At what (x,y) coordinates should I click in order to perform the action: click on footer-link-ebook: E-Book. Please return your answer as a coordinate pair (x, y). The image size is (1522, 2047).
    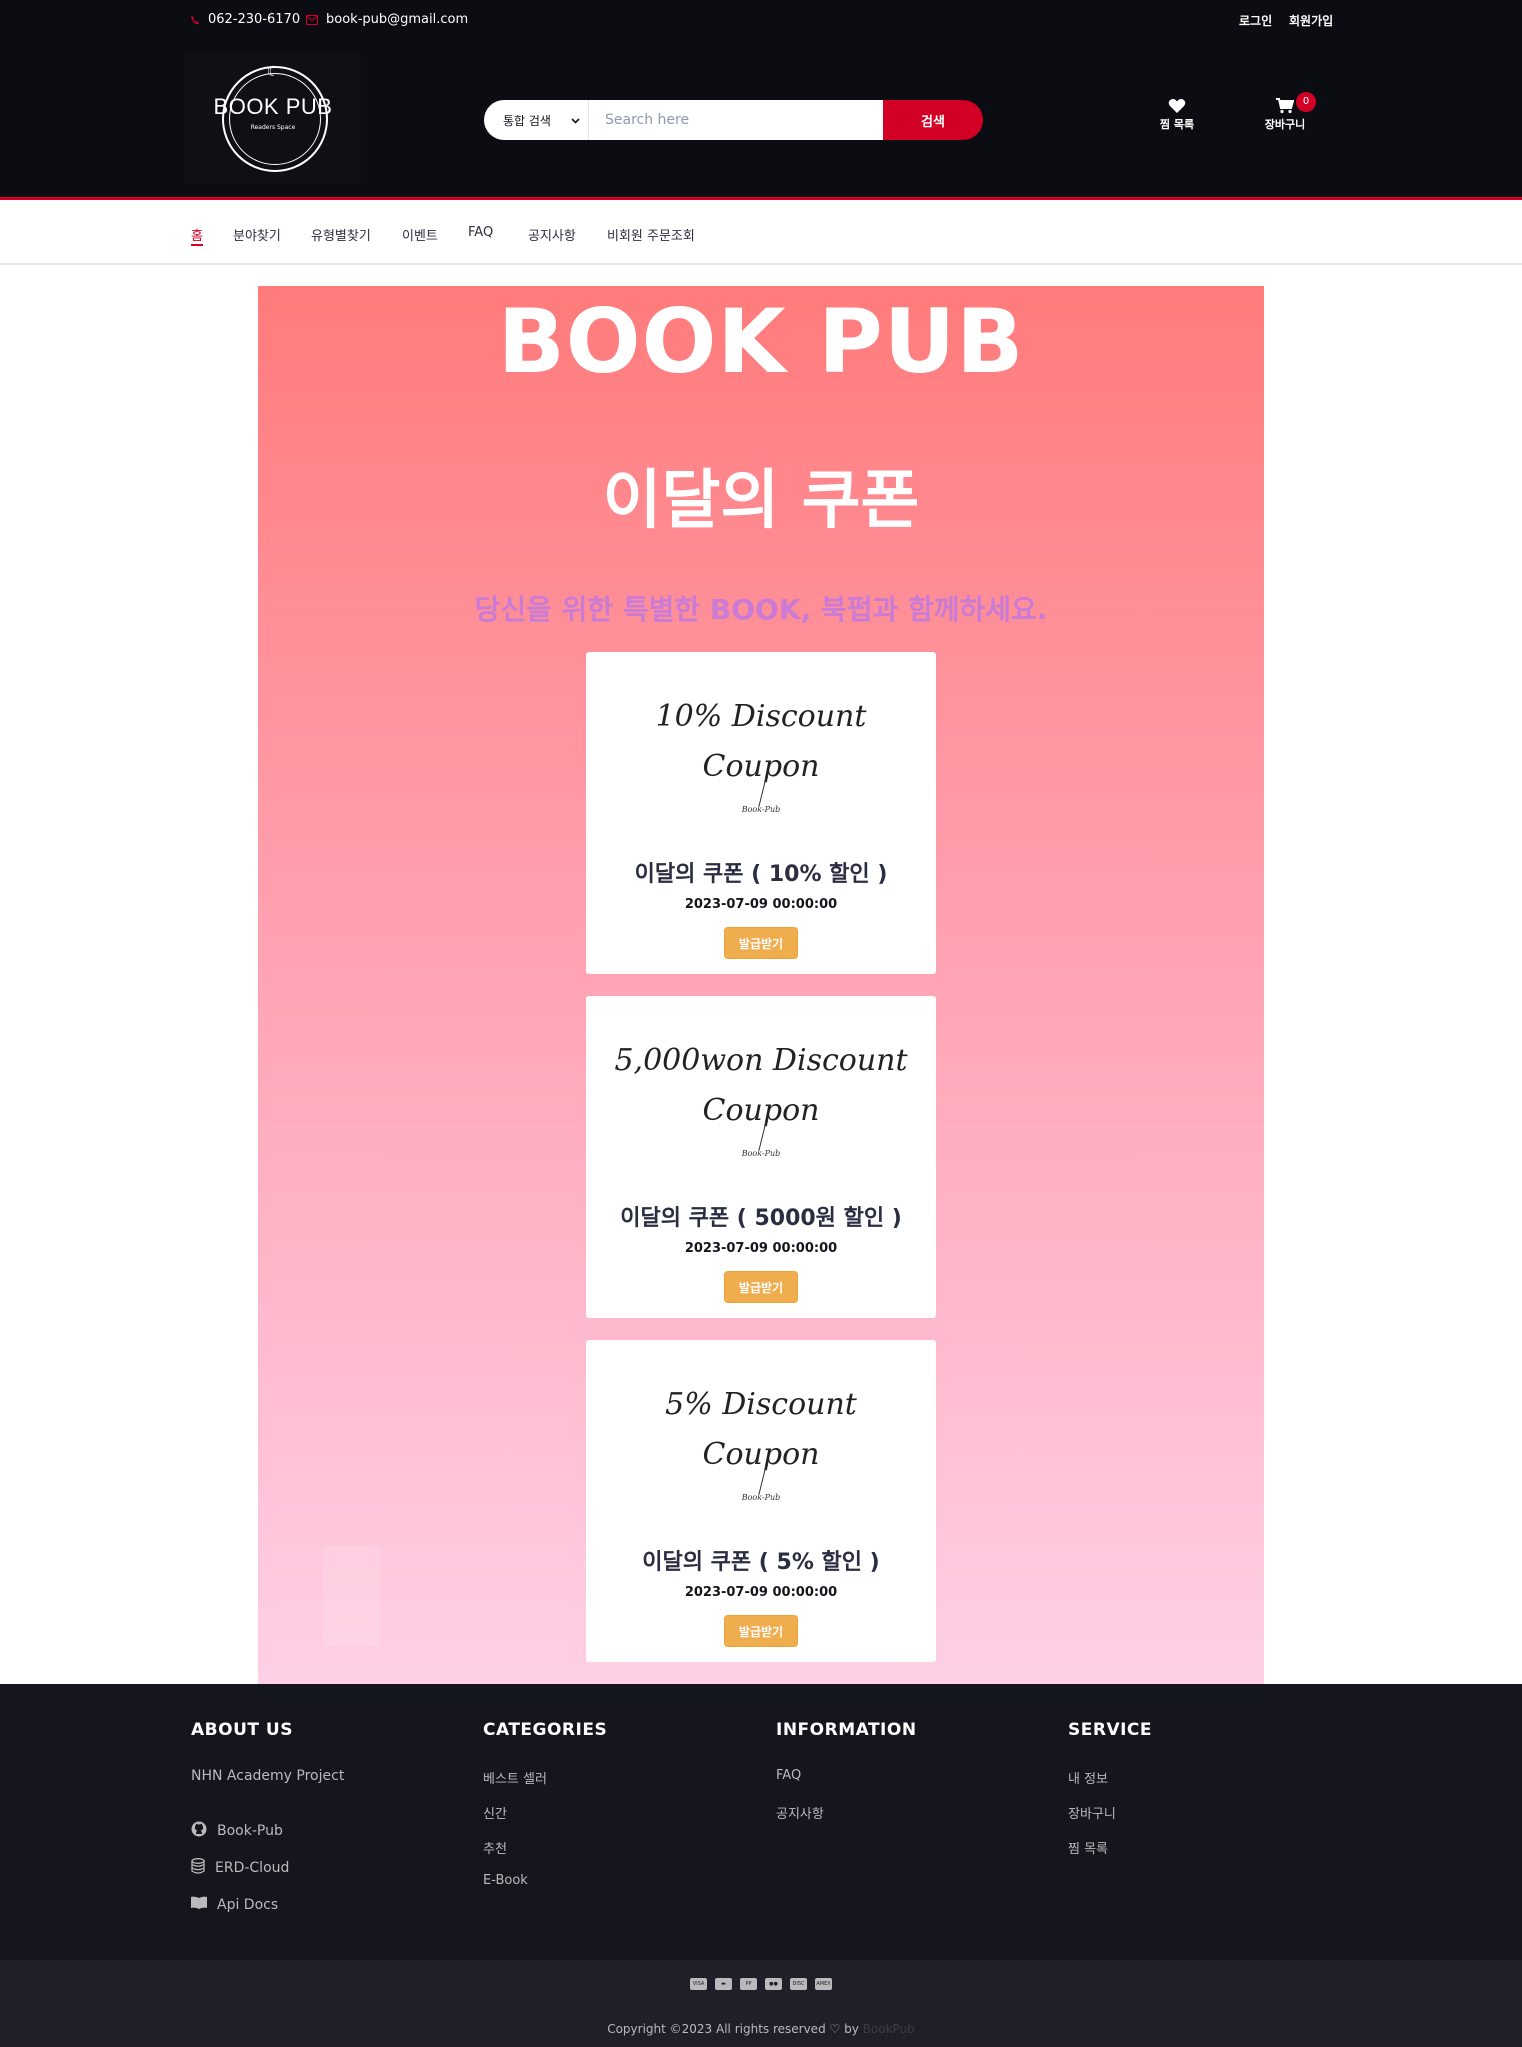
    Looking at the image, I should click on (545, 1890).